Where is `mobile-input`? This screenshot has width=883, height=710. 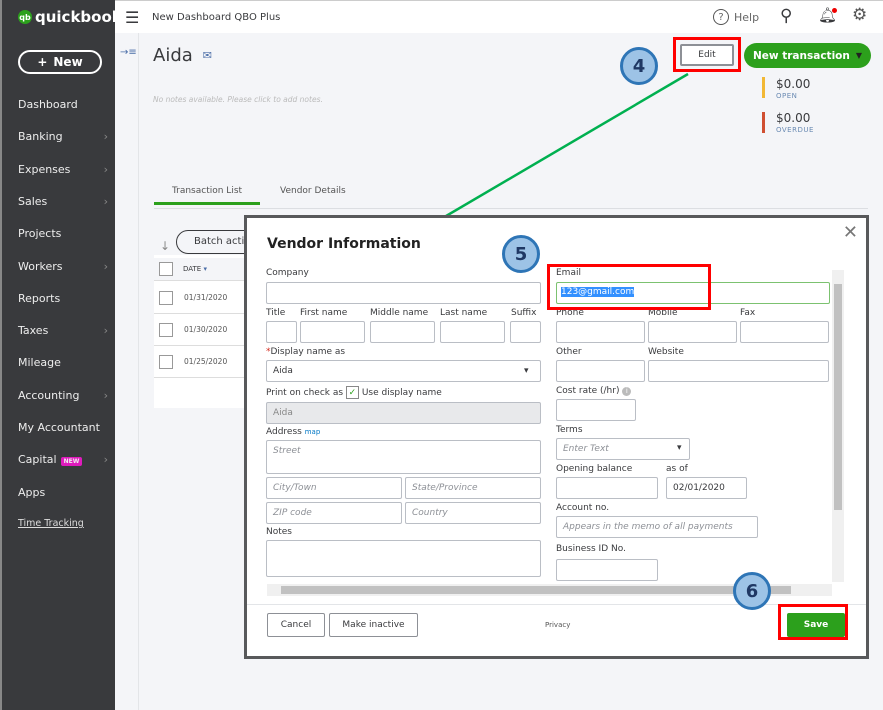 mobile-input is located at coordinates (692, 332).